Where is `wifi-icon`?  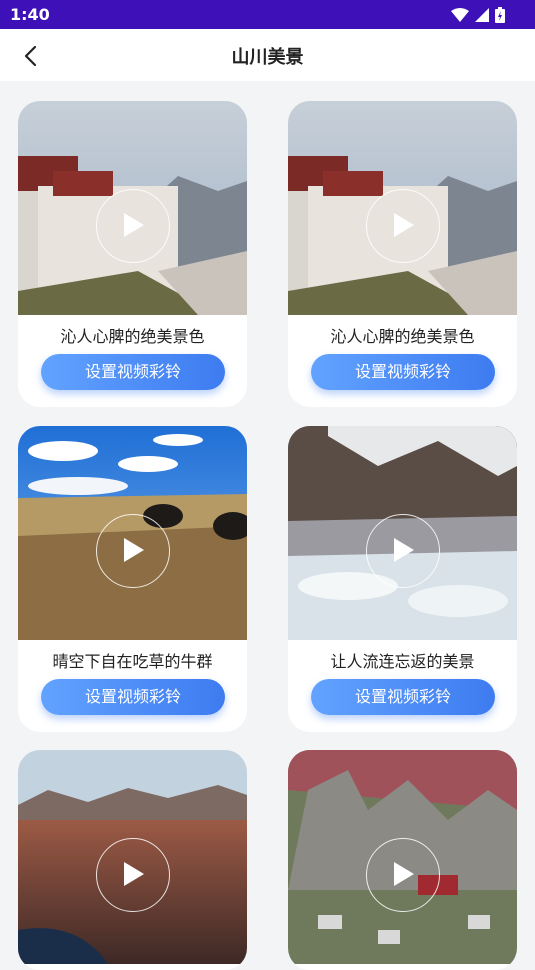
wifi-icon is located at coordinates (460, 15).